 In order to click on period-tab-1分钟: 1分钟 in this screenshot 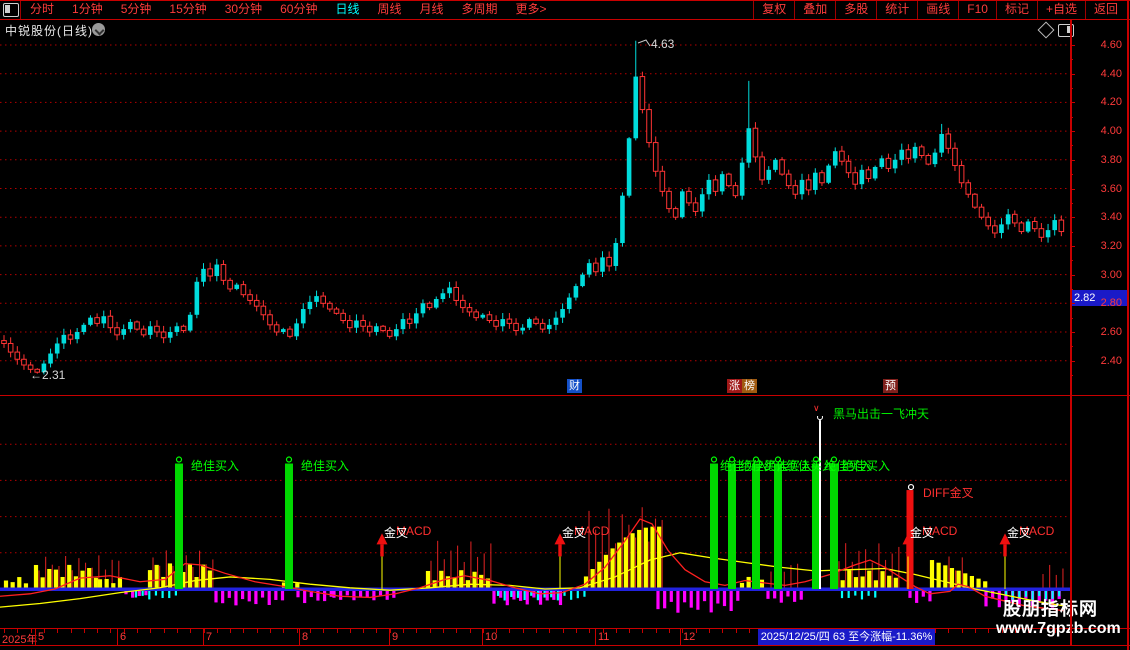, I will do `click(87, 9)`.